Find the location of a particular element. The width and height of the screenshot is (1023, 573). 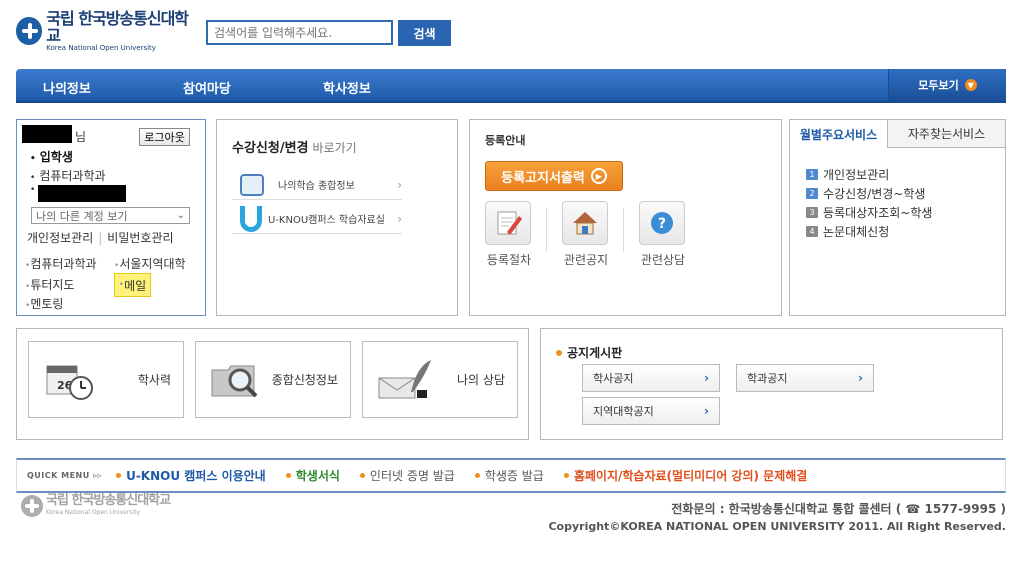

reg-procedure-link: 등록절차 is located at coordinates (509, 234).